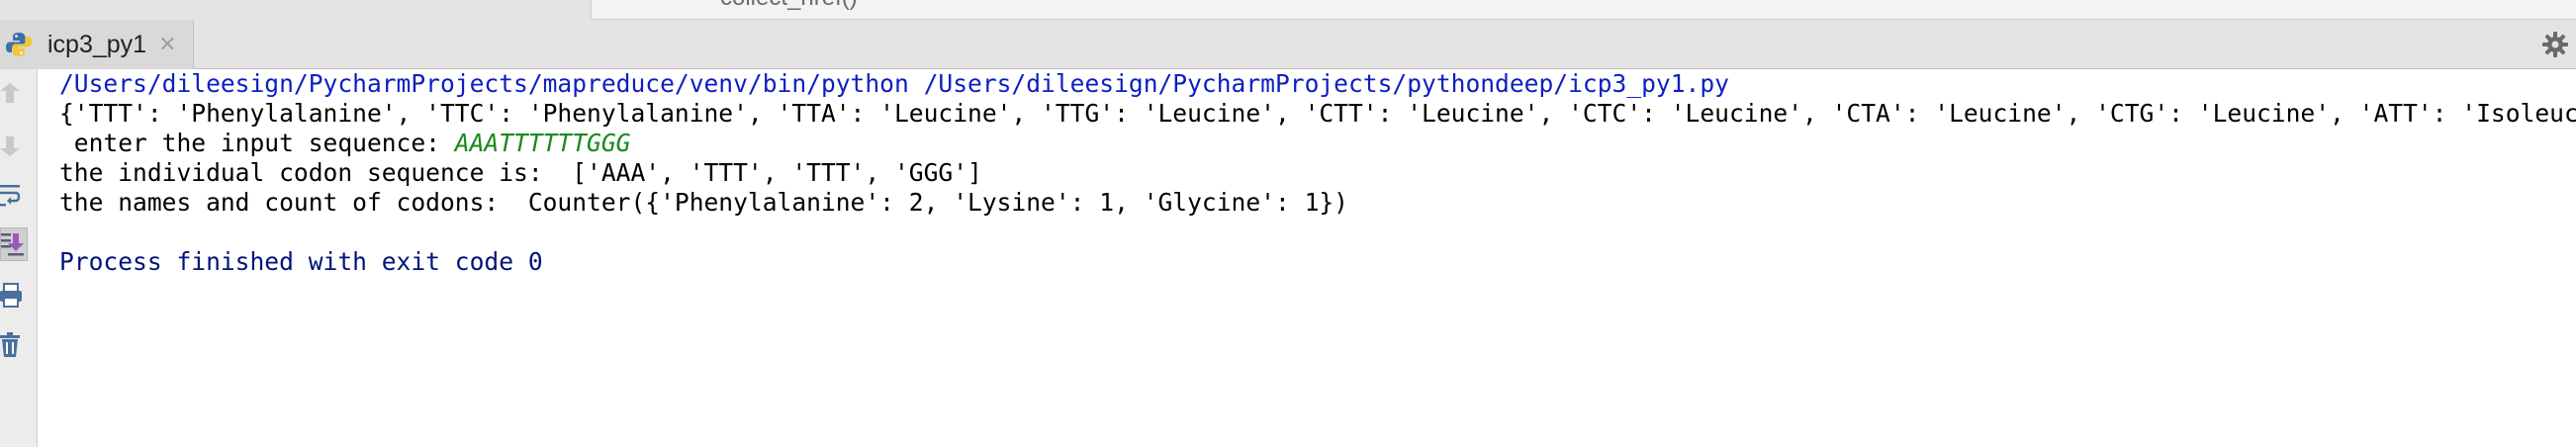  What do you see at coordinates (19, 44) in the screenshot?
I see `python-icon` at bounding box center [19, 44].